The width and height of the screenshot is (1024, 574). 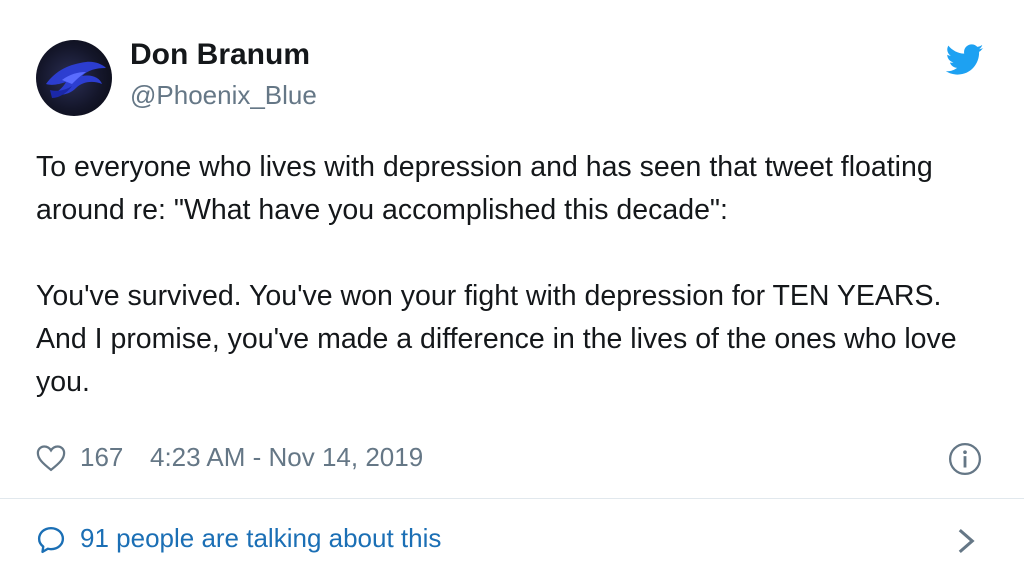 I want to click on avatar, so click(x=74, y=78).